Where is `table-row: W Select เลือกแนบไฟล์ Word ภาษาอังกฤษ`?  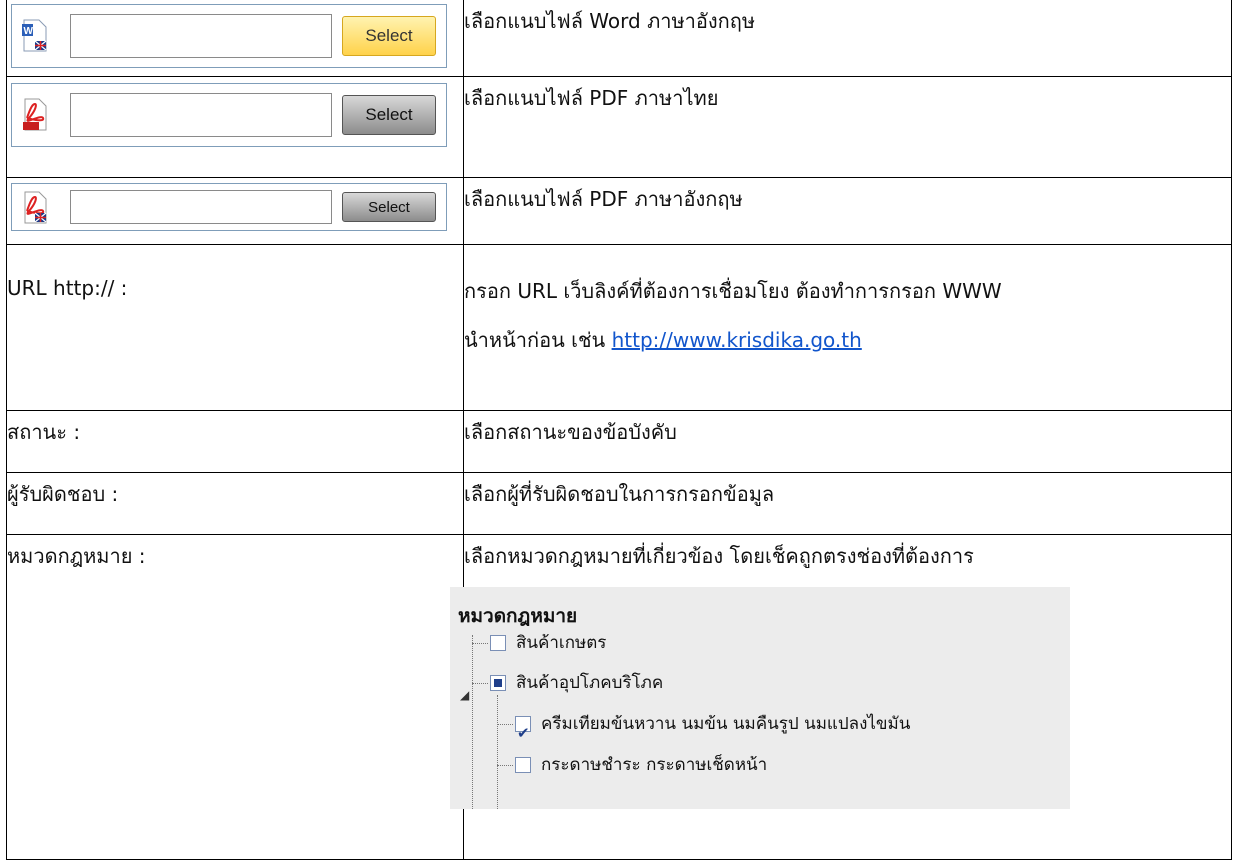
table-row: W Select เลือกแนบไฟล์ Word ภาษาอังกฤษ is located at coordinates (619, 38).